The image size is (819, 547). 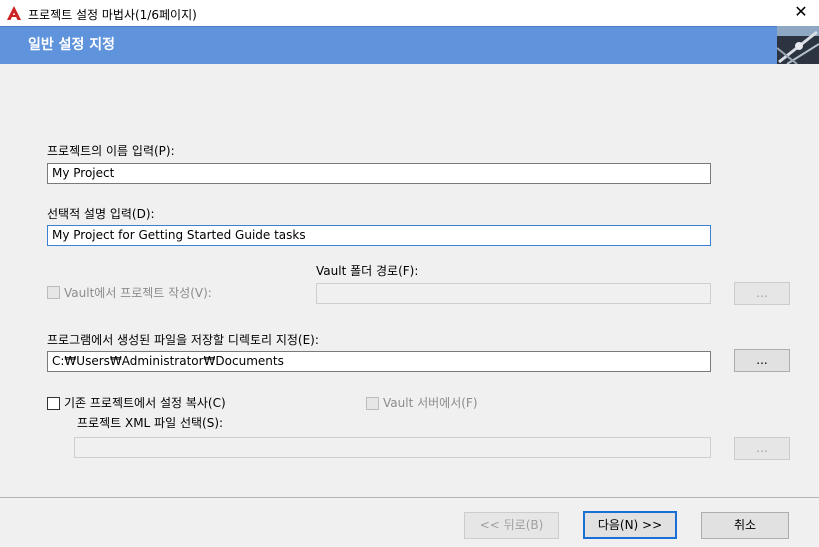 What do you see at coordinates (150, 423) in the screenshot?
I see `xml-file-label: 프로젝트 XML 파일 선택(S):` at bounding box center [150, 423].